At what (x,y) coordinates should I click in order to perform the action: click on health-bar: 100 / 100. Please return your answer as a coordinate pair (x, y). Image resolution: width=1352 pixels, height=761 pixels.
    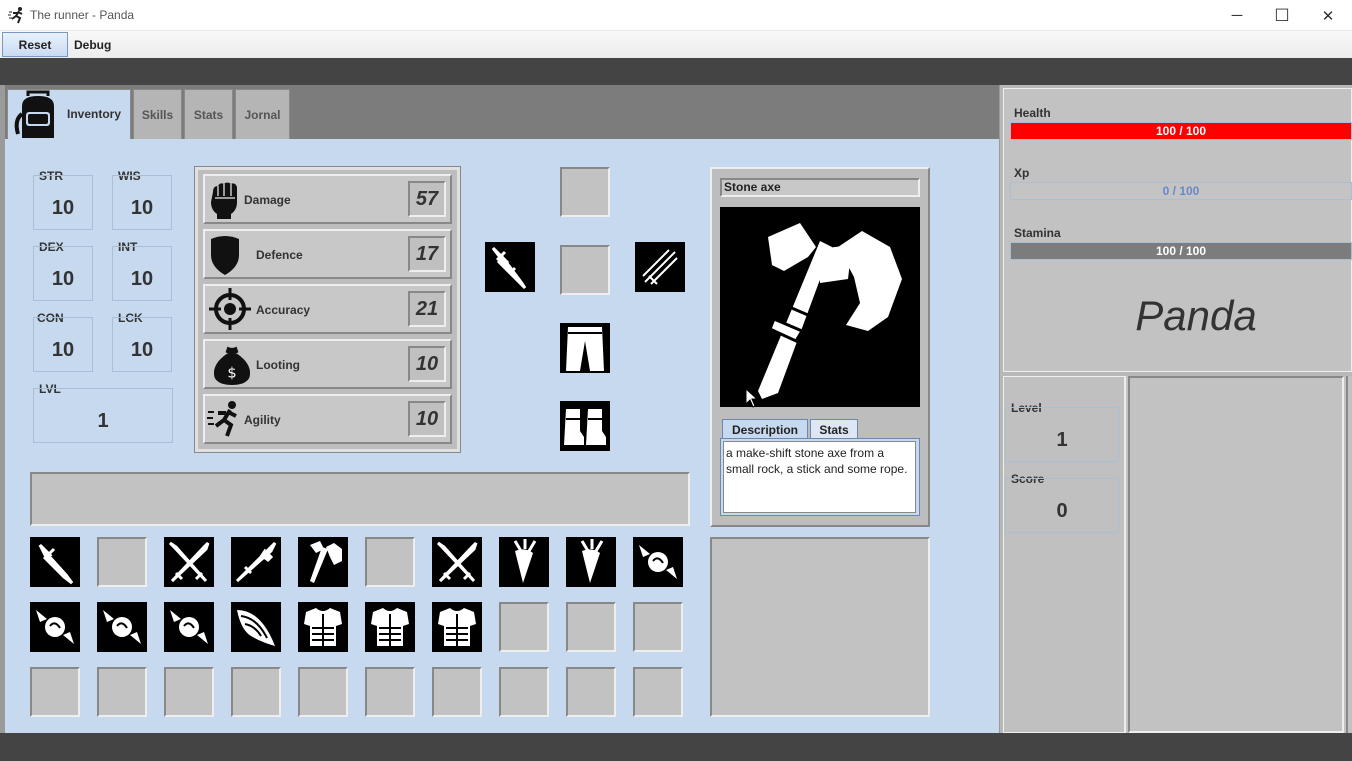
    Looking at the image, I should click on (1181, 131).